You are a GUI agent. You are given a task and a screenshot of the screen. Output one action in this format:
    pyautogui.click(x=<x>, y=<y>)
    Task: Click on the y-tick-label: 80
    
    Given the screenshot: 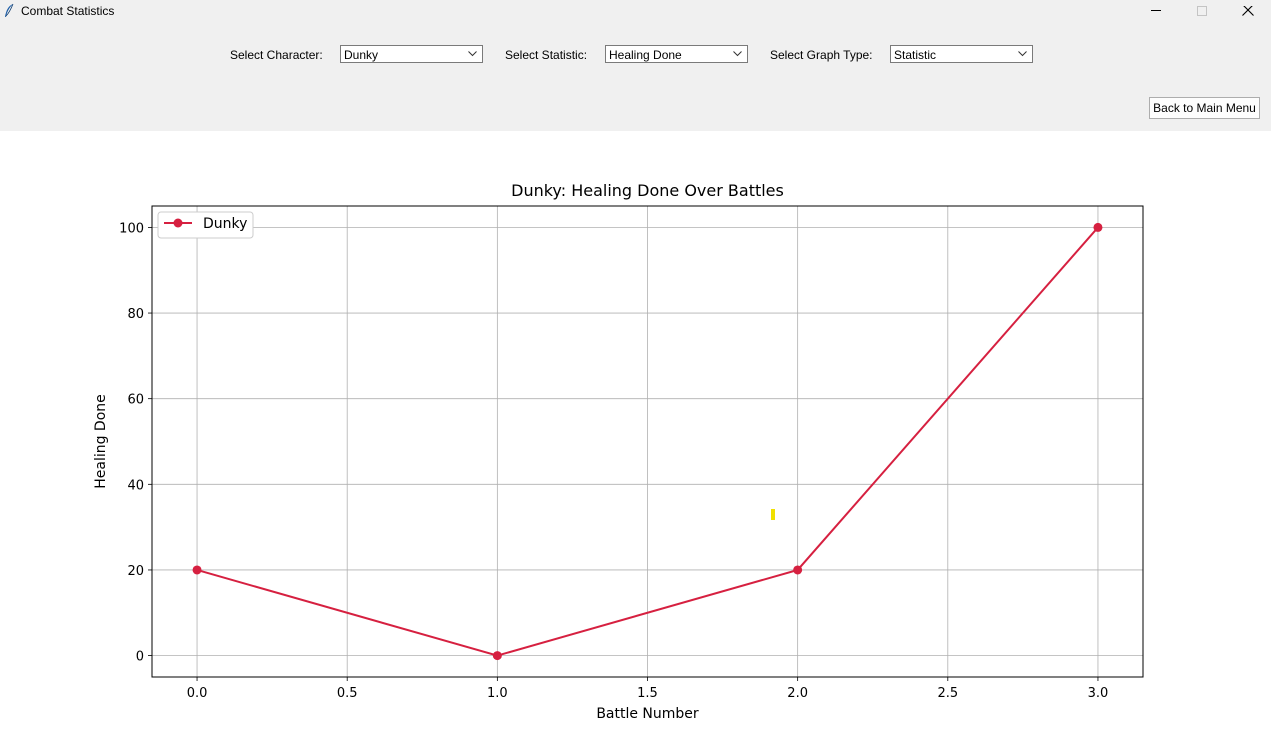 What is the action you would take?
    pyautogui.click(x=135, y=314)
    